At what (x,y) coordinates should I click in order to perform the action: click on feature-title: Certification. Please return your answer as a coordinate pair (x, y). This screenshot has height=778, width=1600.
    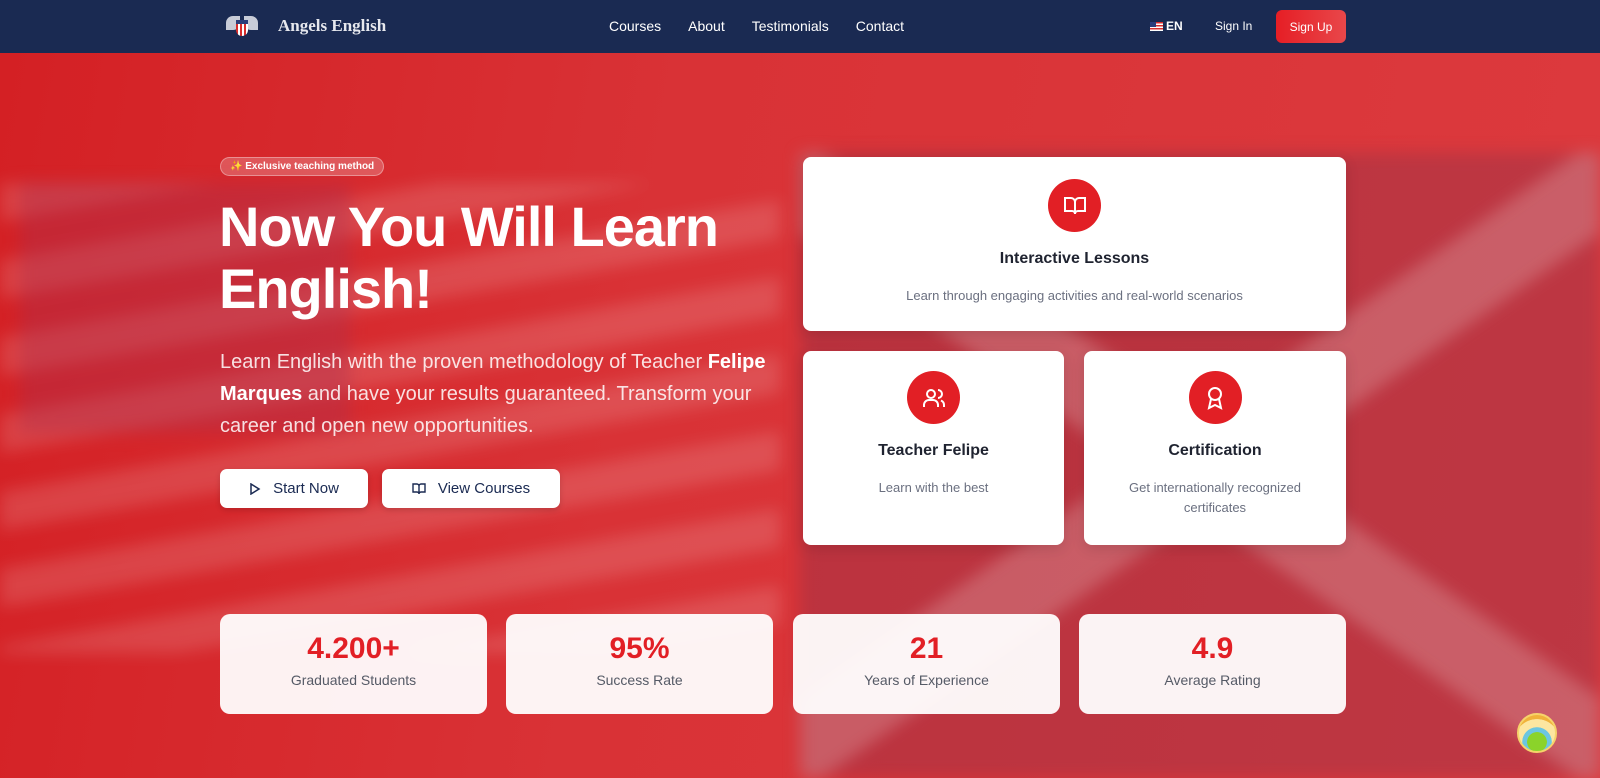
    Looking at the image, I should click on (1215, 450).